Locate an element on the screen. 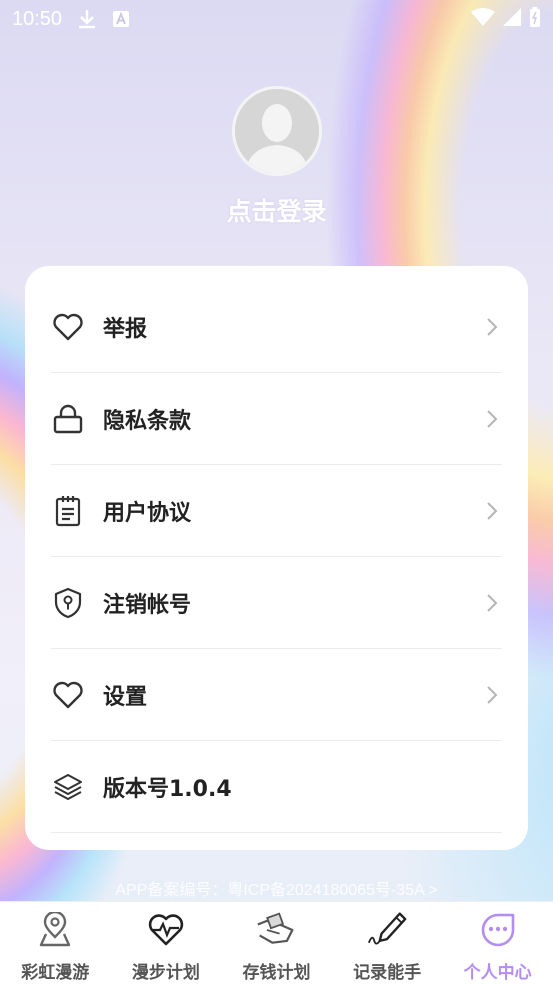 This screenshot has width=553, height=984. status-right-icons is located at coordinates (506, 19).